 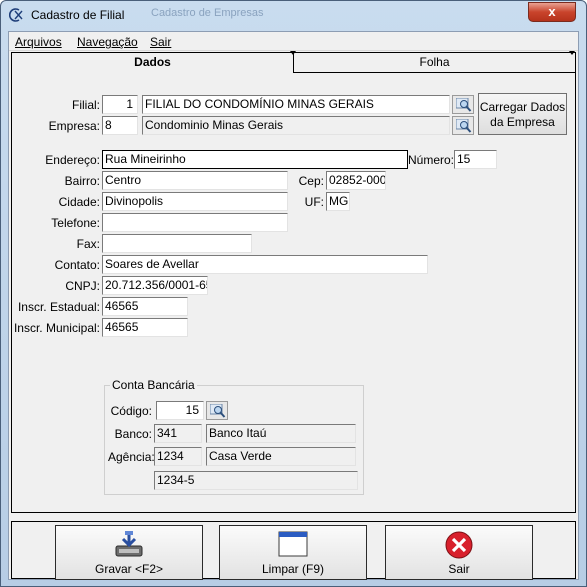 I want to click on tab-folha: Folha, so click(x=434, y=62).